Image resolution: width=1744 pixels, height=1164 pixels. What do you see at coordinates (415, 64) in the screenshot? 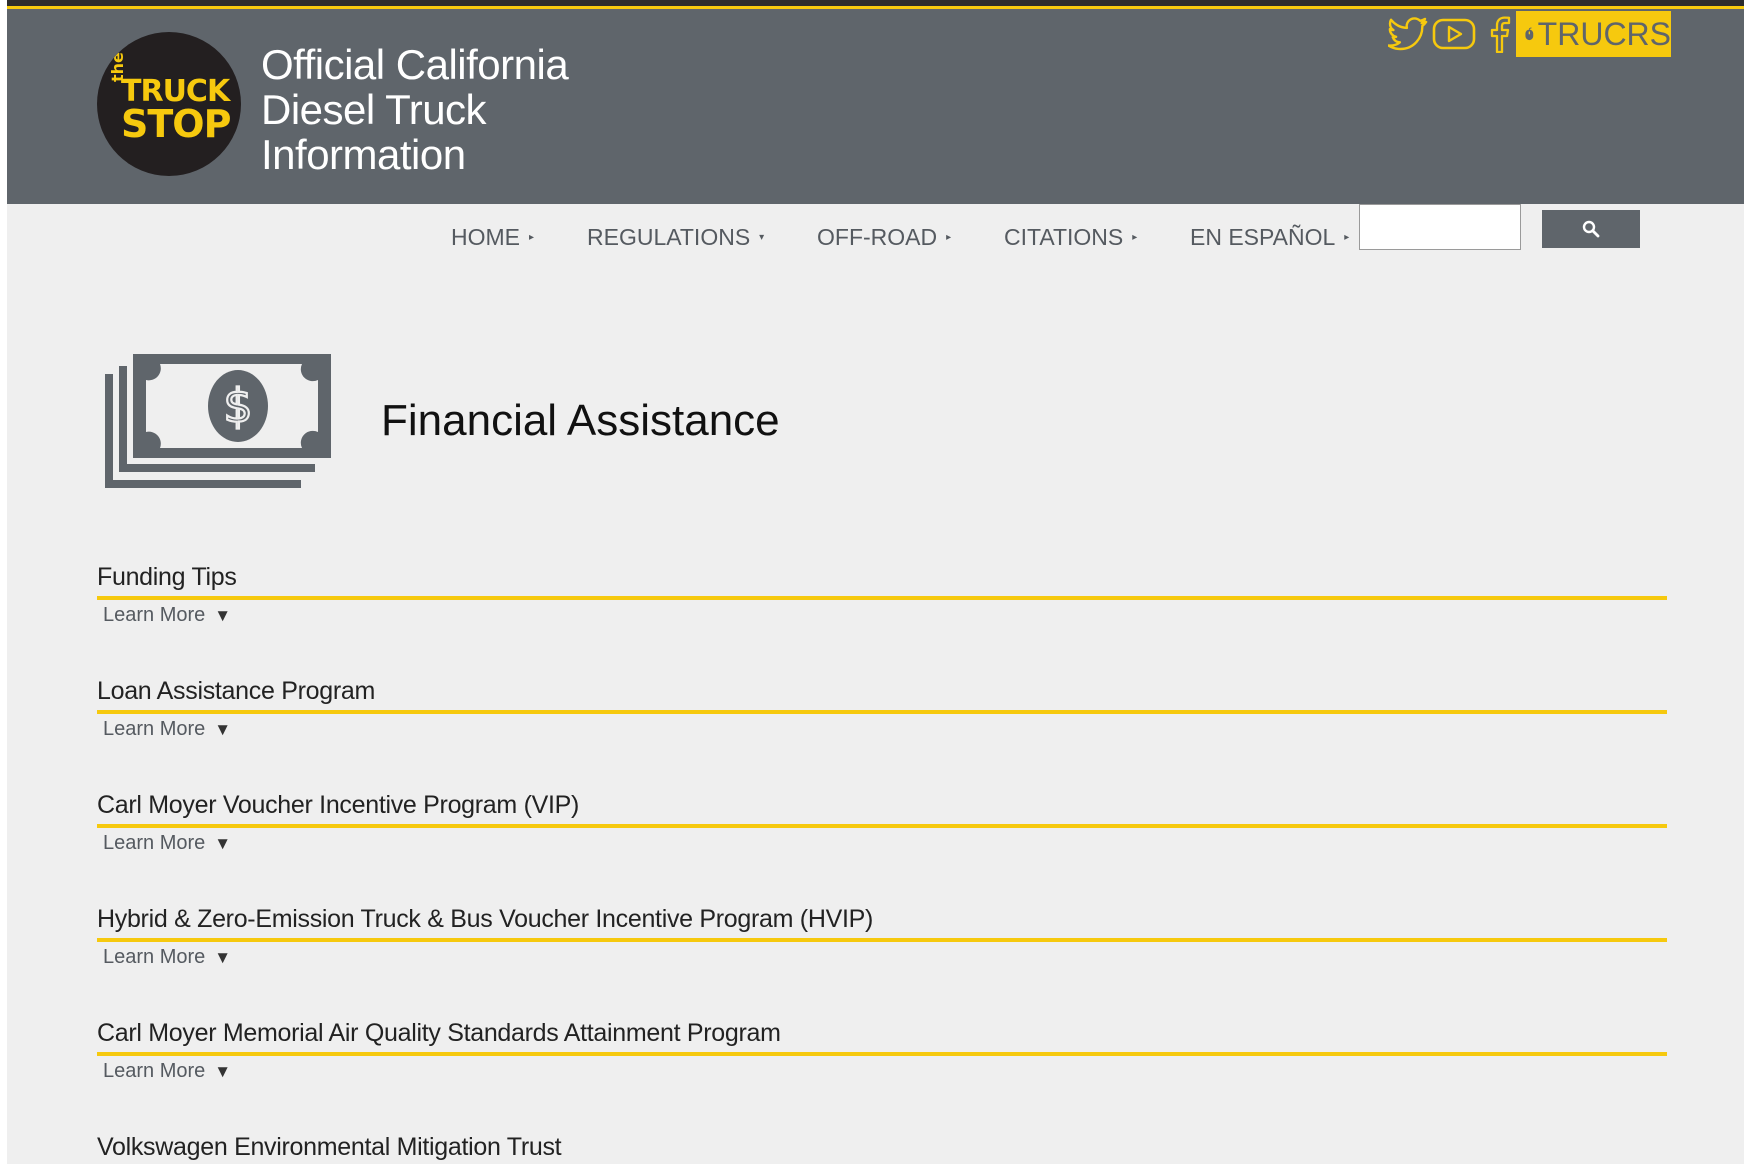
I see `site-title-line: Official California` at bounding box center [415, 64].